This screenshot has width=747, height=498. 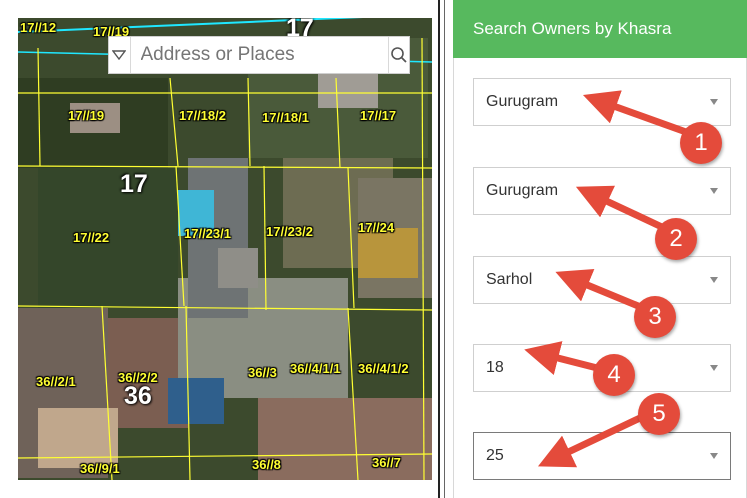 I want to click on parcel-label: 36//8, so click(x=266, y=464).